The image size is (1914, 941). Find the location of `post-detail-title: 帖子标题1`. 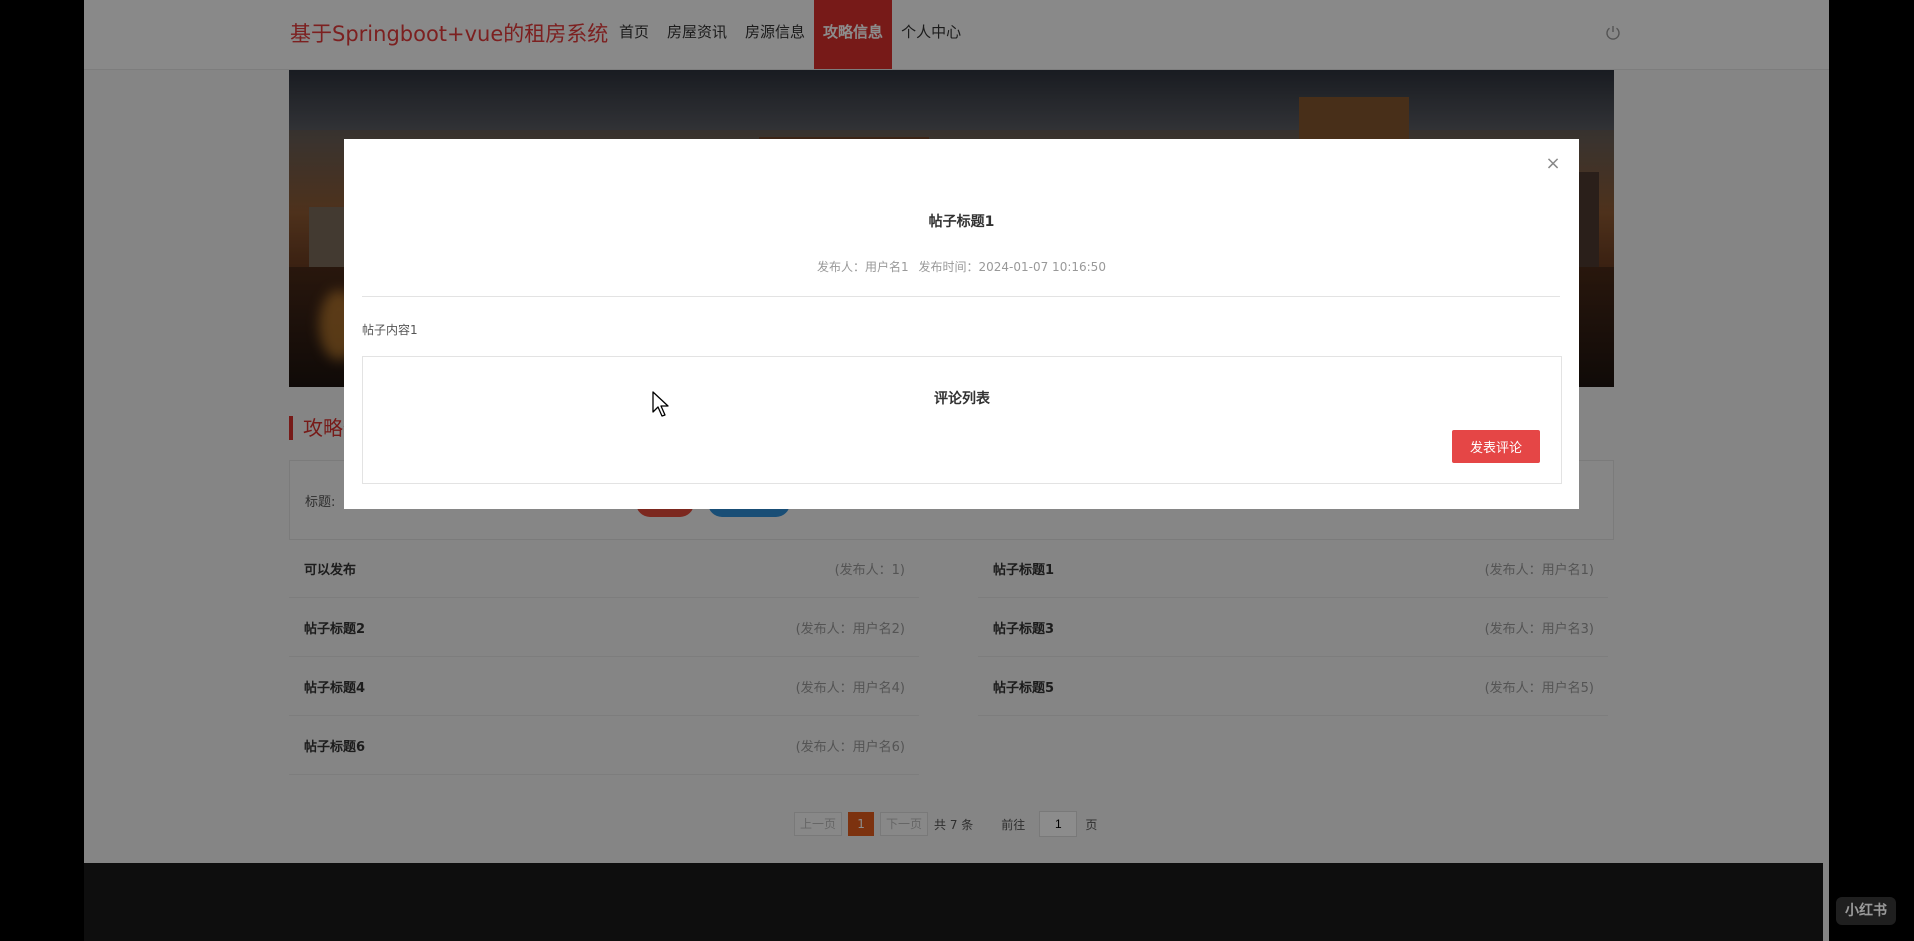

post-detail-title: 帖子标题1 is located at coordinates (961, 222).